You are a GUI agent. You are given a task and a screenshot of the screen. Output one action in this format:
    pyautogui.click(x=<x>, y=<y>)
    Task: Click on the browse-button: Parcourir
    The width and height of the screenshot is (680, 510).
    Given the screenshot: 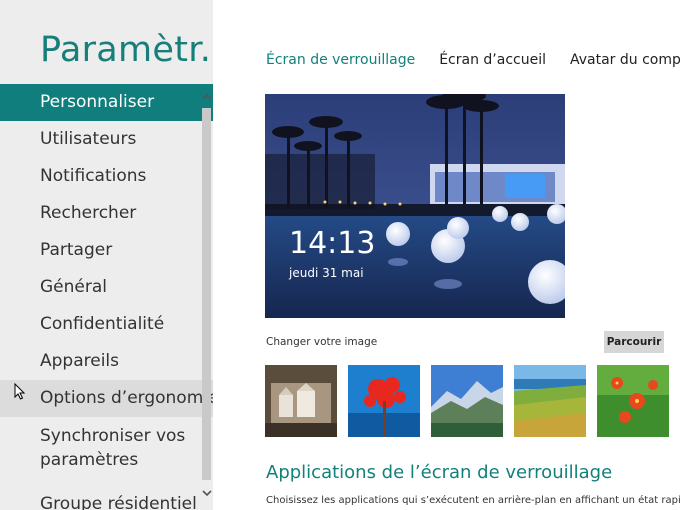 What is the action you would take?
    pyautogui.click(x=634, y=342)
    